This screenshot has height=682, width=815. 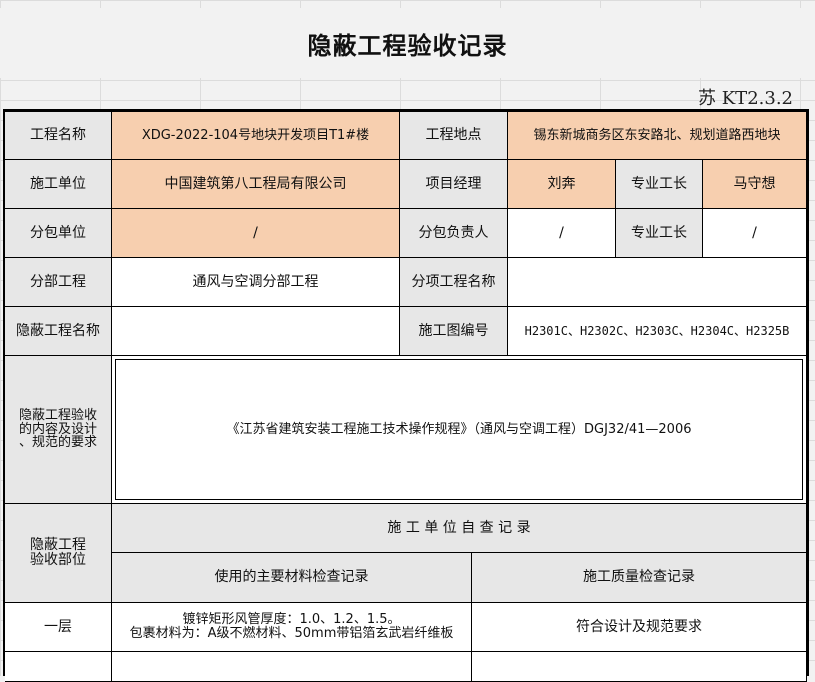 I want to click on part-label-line: 隐蔽工程, so click(x=58, y=545).